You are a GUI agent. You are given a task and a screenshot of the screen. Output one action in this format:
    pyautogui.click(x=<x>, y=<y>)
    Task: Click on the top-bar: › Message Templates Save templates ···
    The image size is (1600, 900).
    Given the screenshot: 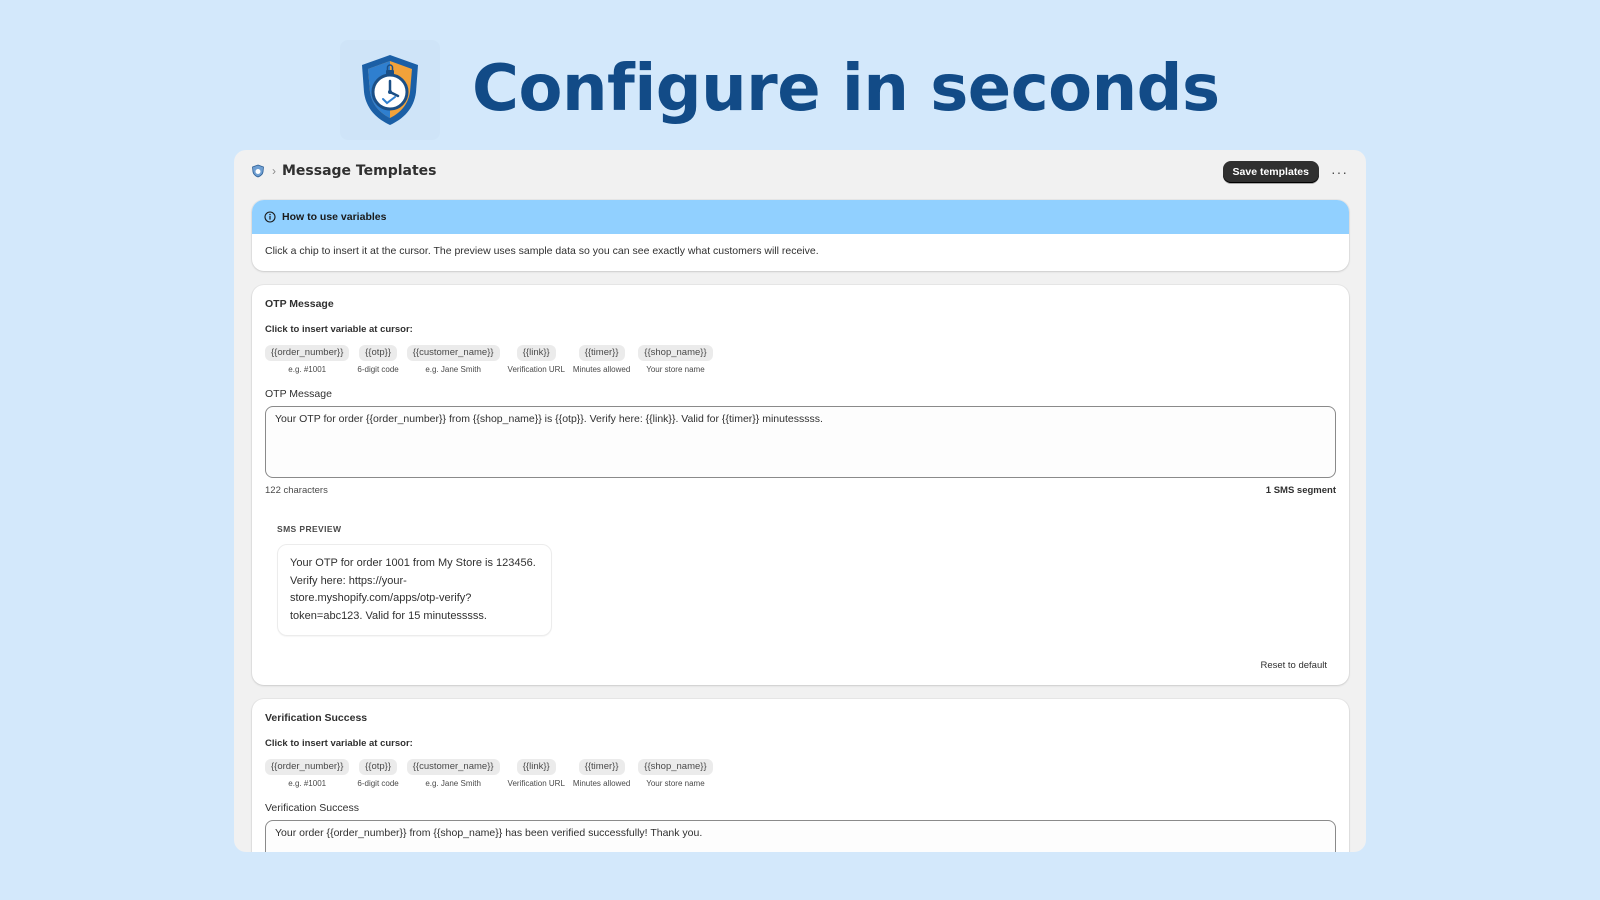 What is the action you would take?
    pyautogui.click(x=800, y=171)
    